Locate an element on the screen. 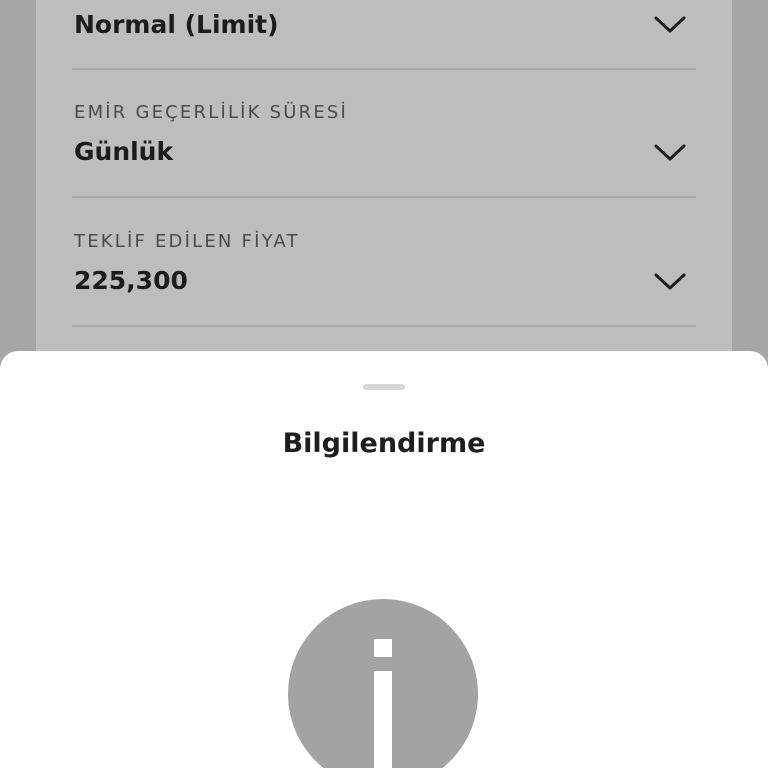 The height and width of the screenshot is (768, 768). validity-label: EMİR GEÇERLİLİK SÜRESİ is located at coordinates (211, 112).